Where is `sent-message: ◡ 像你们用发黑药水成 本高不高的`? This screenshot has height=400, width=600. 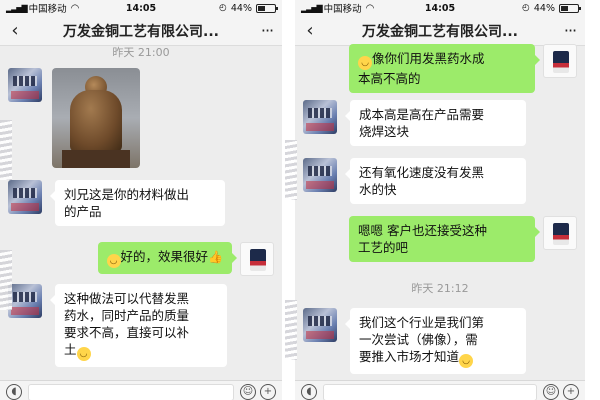
sent-message: ◡ 像你们用发黑药水成 本高不高的 is located at coordinates (444, 68).